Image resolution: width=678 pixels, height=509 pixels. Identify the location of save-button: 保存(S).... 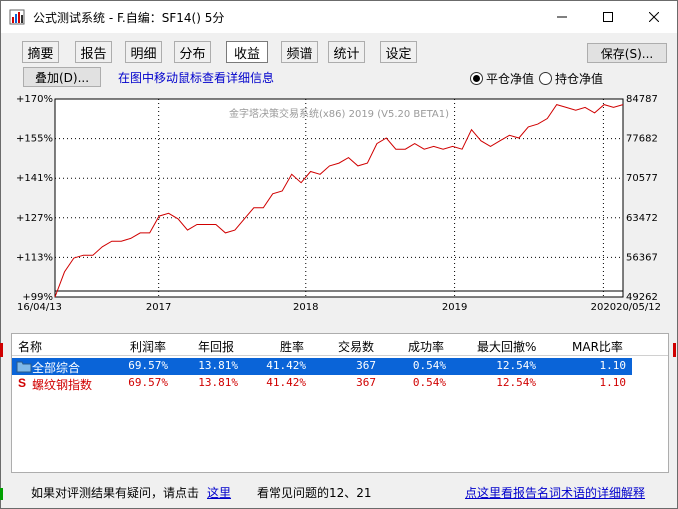
(627, 53).